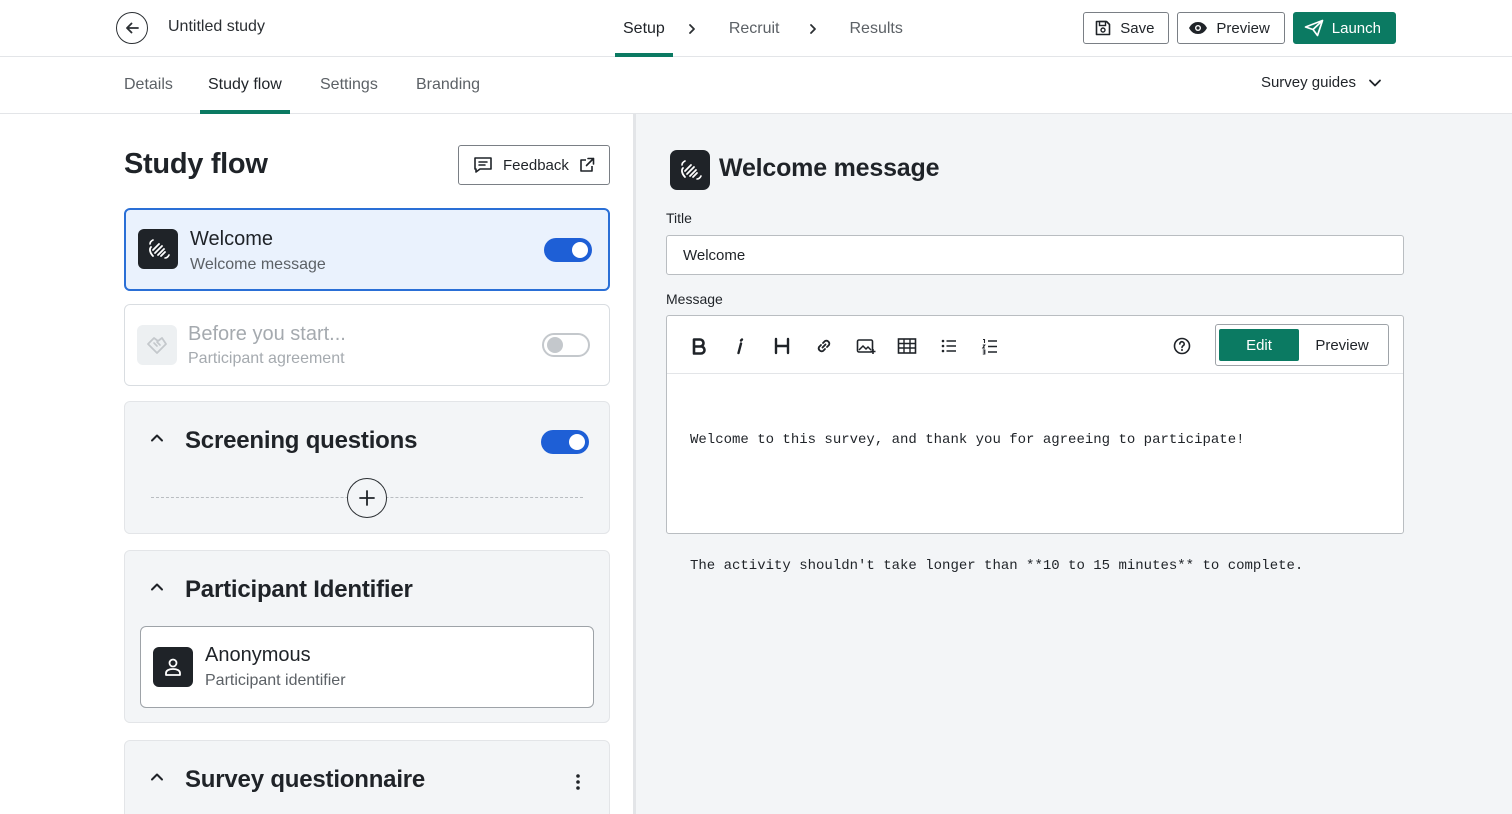 The width and height of the screenshot is (1512, 814). I want to click on tab-details: Details, so click(148, 85).